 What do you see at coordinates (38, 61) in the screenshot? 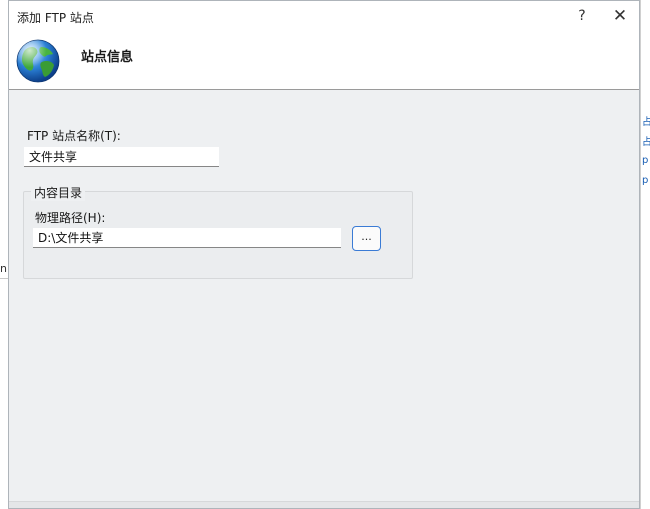
I see `globe-icon` at bounding box center [38, 61].